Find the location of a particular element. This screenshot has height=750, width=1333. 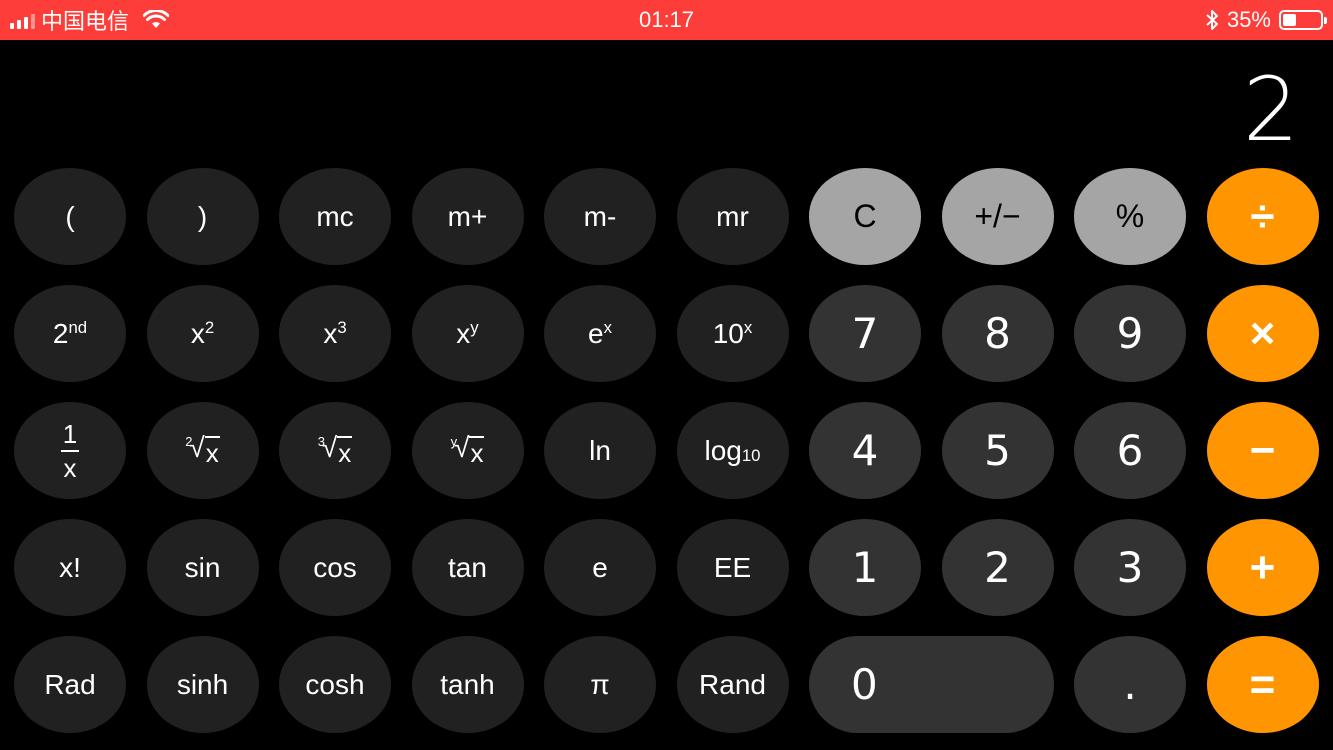

ten-power-x-button: 10 x is located at coordinates (732, 333).